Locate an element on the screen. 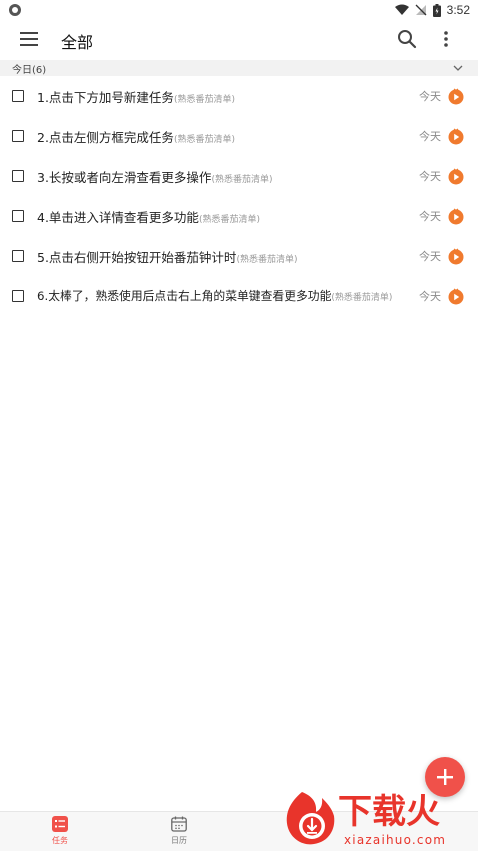 The image size is (478, 851). section-header-today: 今日(6) is located at coordinates (239, 68).